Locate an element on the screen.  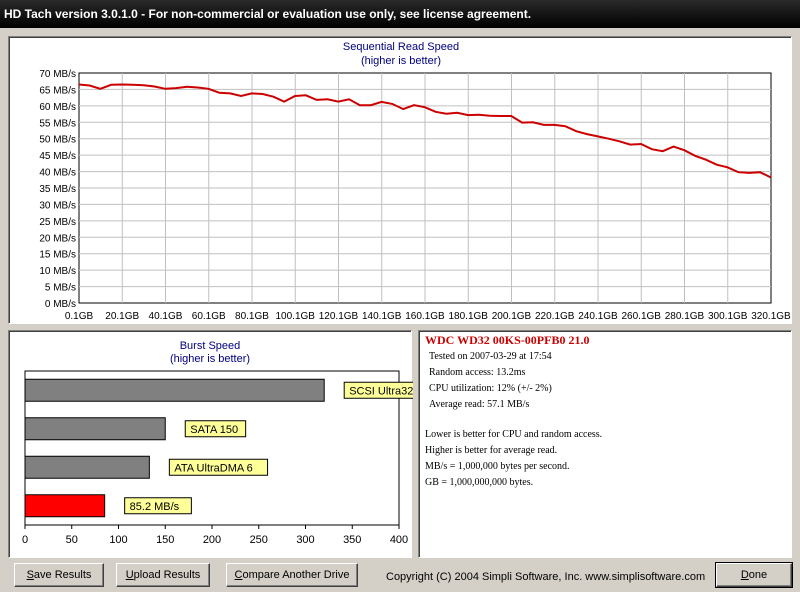
drive-name: WDC WD32 00KS-00PFB0 21.0 is located at coordinates (507, 340).